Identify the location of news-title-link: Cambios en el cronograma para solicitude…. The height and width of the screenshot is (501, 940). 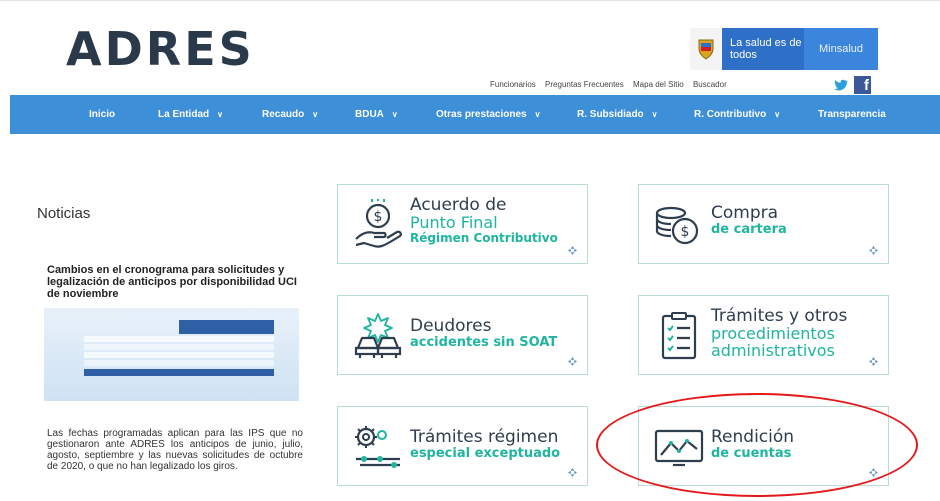
(177, 282).